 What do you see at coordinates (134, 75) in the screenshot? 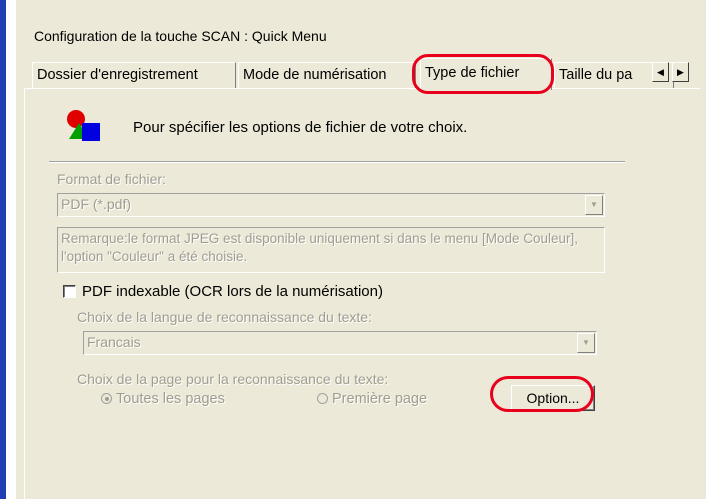
I see `tab-dossier-enregistrement: Dossier d'enregistrement` at bounding box center [134, 75].